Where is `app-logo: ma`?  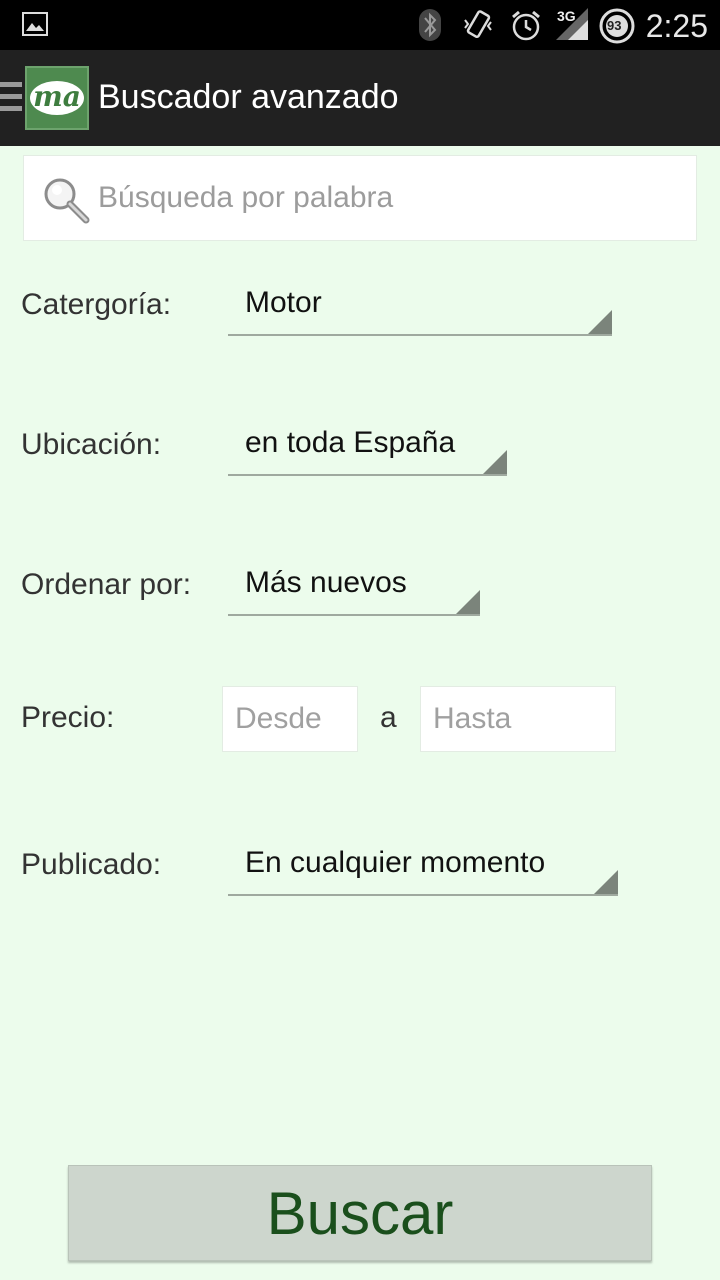
app-logo: ma is located at coordinates (57, 98).